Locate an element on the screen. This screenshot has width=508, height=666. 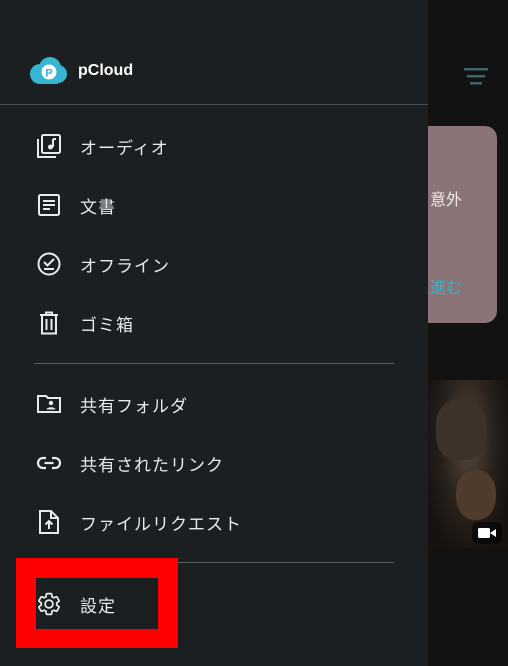
nav-item-label: オーディオ is located at coordinates (124, 148).